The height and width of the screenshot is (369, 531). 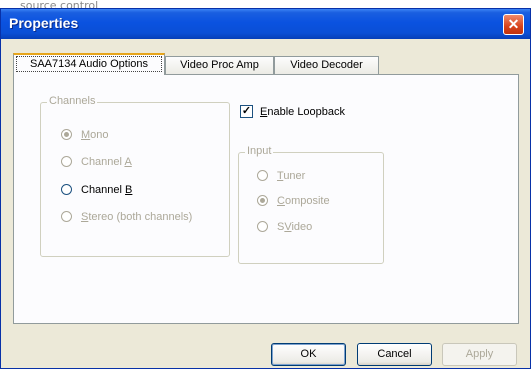 I want to click on label-text: nable Loopback, so click(x=306, y=112).